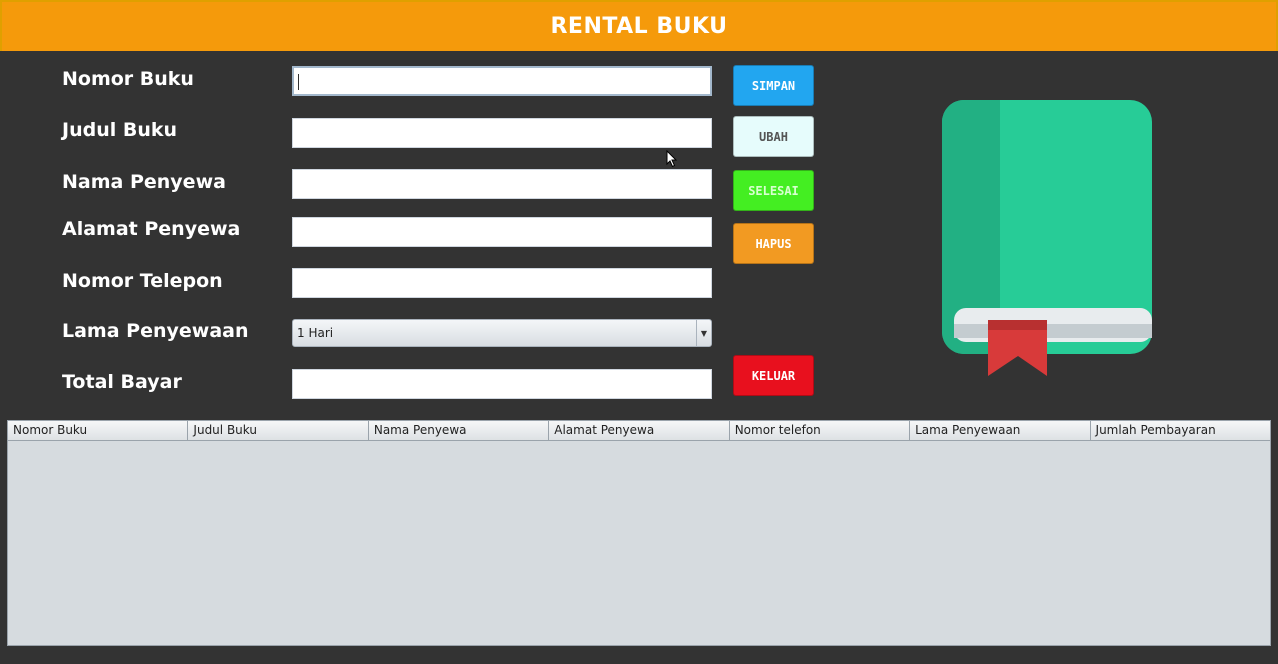 Image resolution: width=1278 pixels, height=664 pixels. I want to click on simpan-button: SIMPAN, so click(773, 85).